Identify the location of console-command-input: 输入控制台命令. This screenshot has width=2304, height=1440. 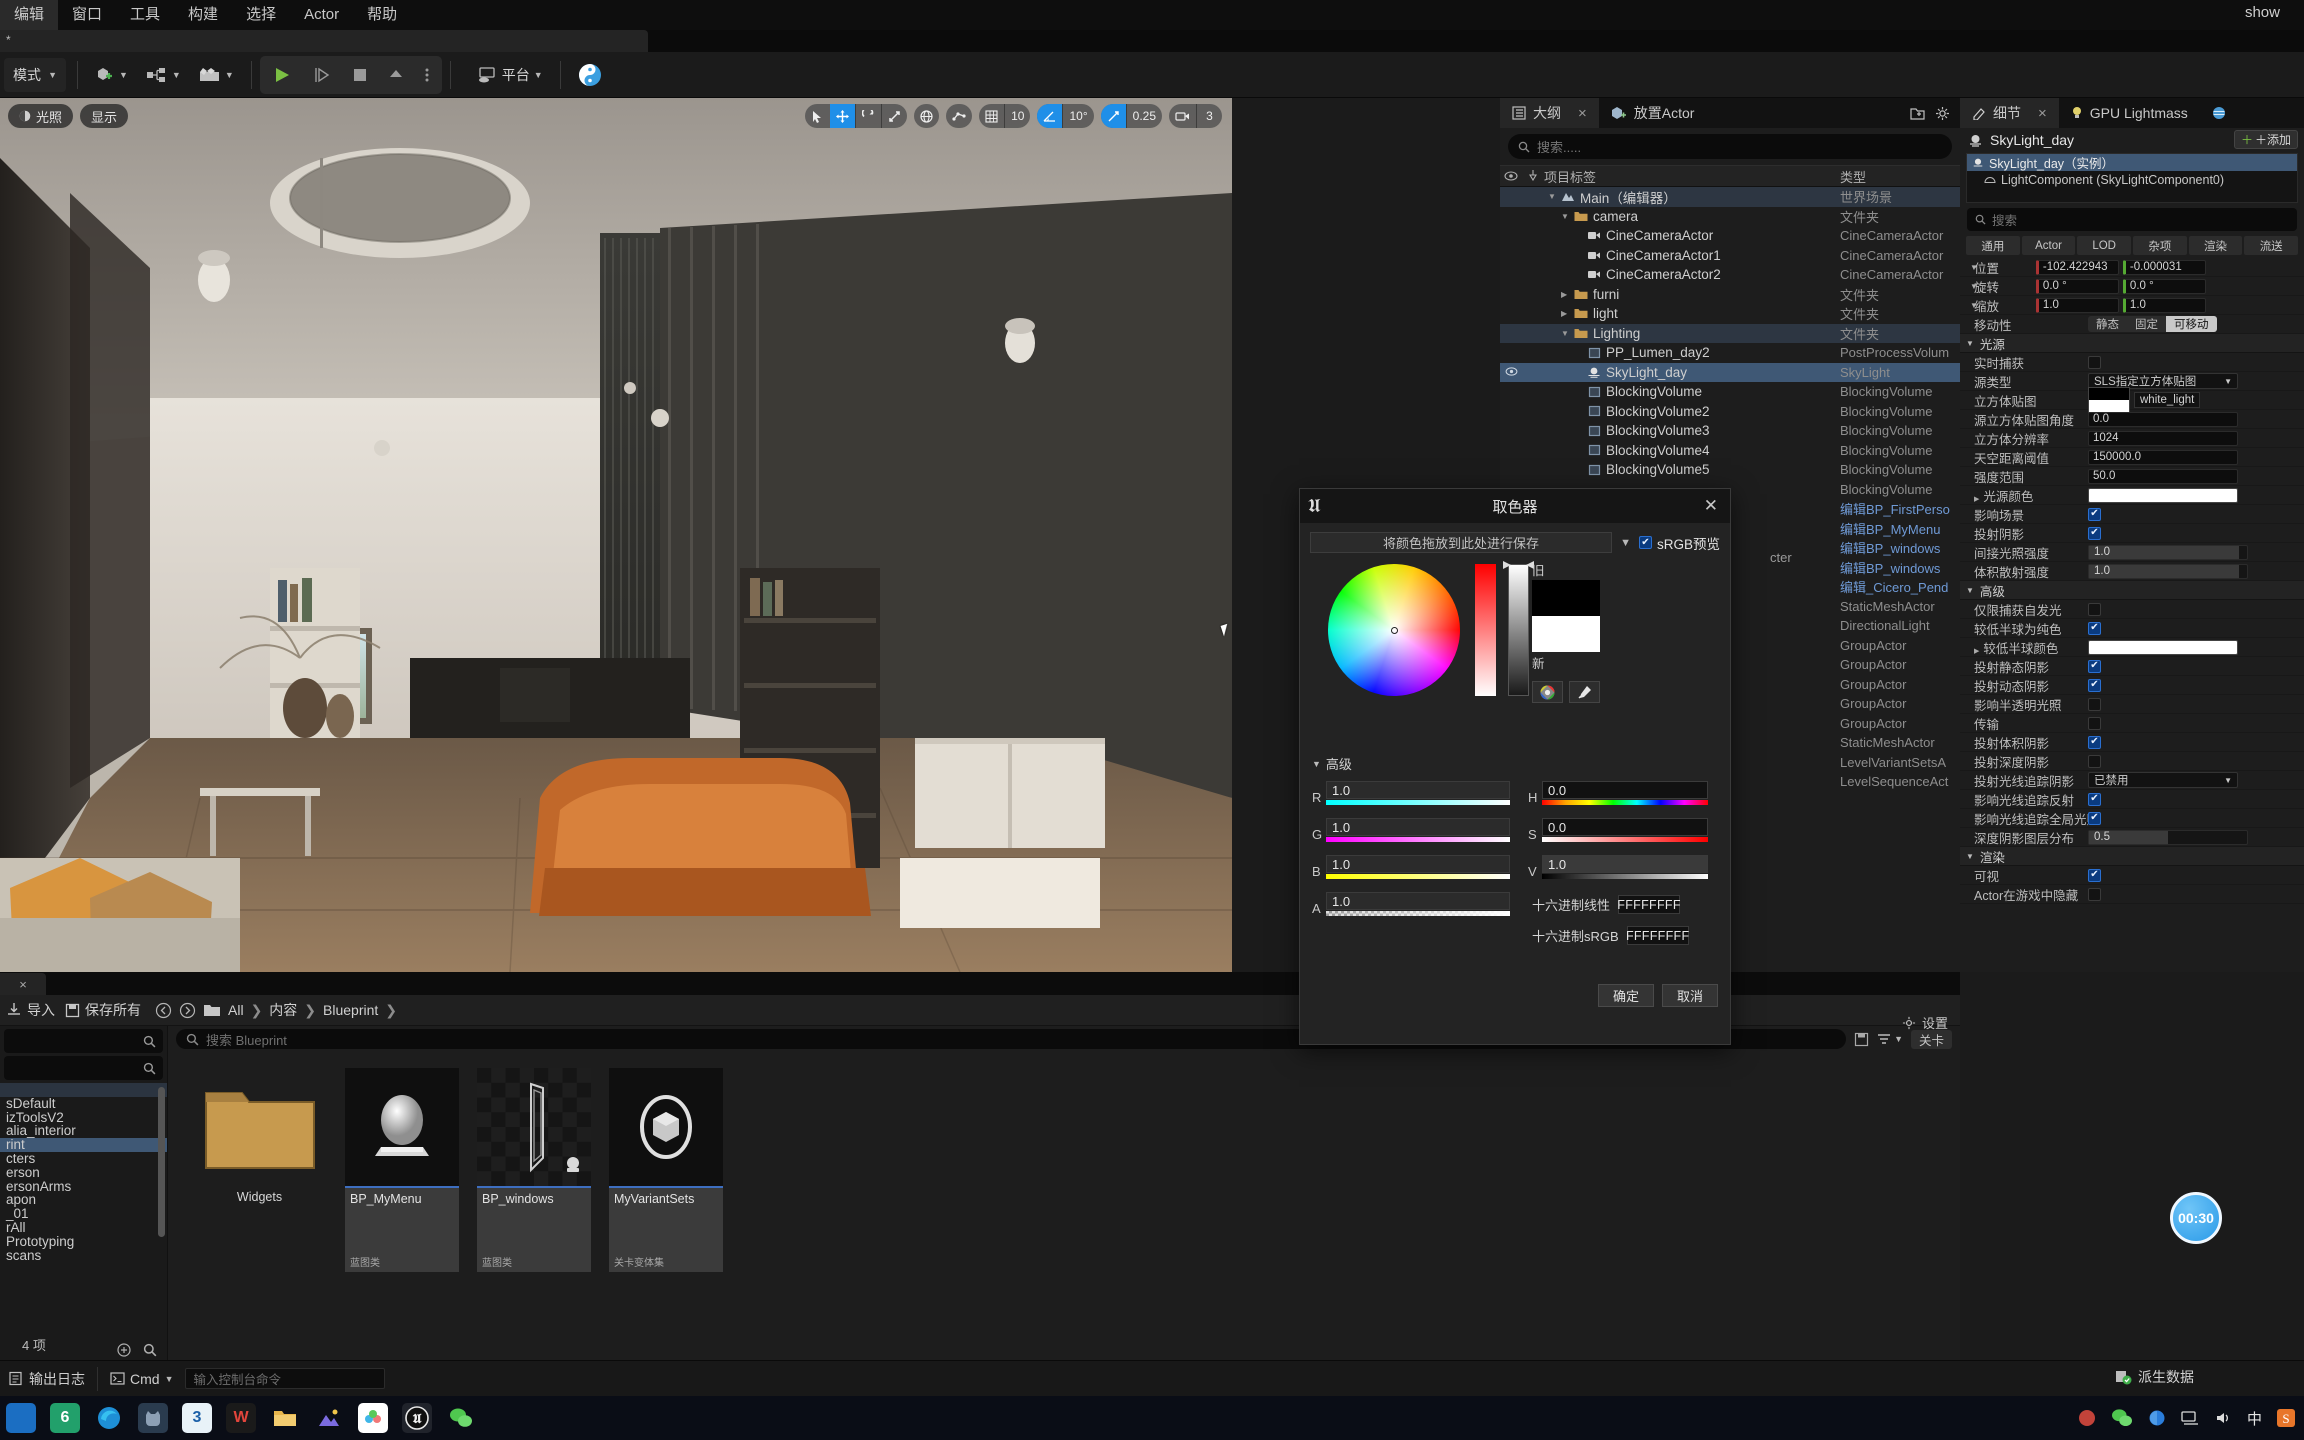
(285, 1378).